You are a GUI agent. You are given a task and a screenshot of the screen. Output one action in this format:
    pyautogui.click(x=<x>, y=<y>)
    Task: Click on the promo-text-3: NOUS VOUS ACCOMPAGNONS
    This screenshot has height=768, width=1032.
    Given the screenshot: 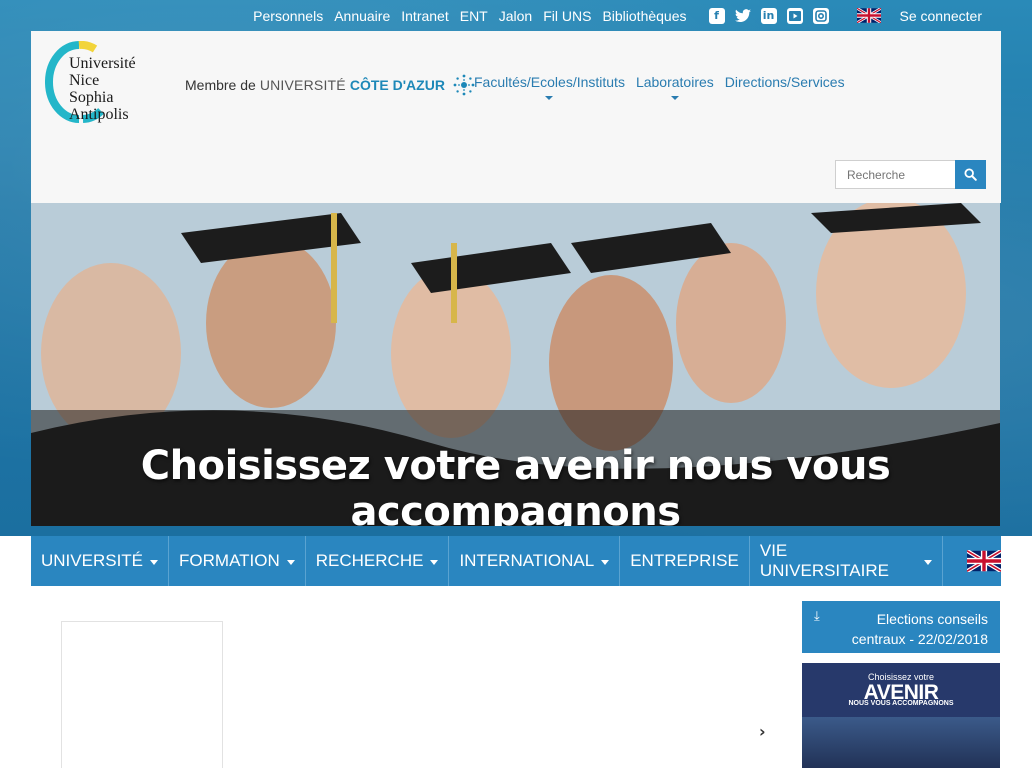 What is the action you would take?
    pyautogui.click(x=901, y=703)
    